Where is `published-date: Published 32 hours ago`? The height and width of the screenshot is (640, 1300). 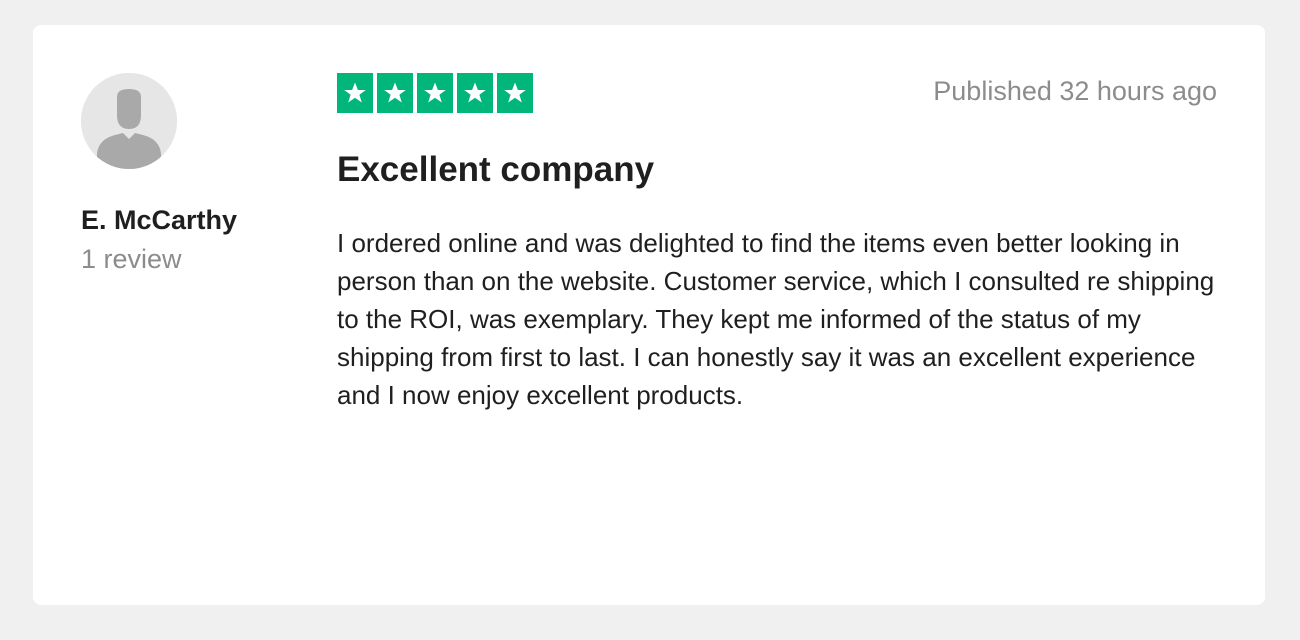 published-date: Published 32 hours ago is located at coordinates (1075, 91).